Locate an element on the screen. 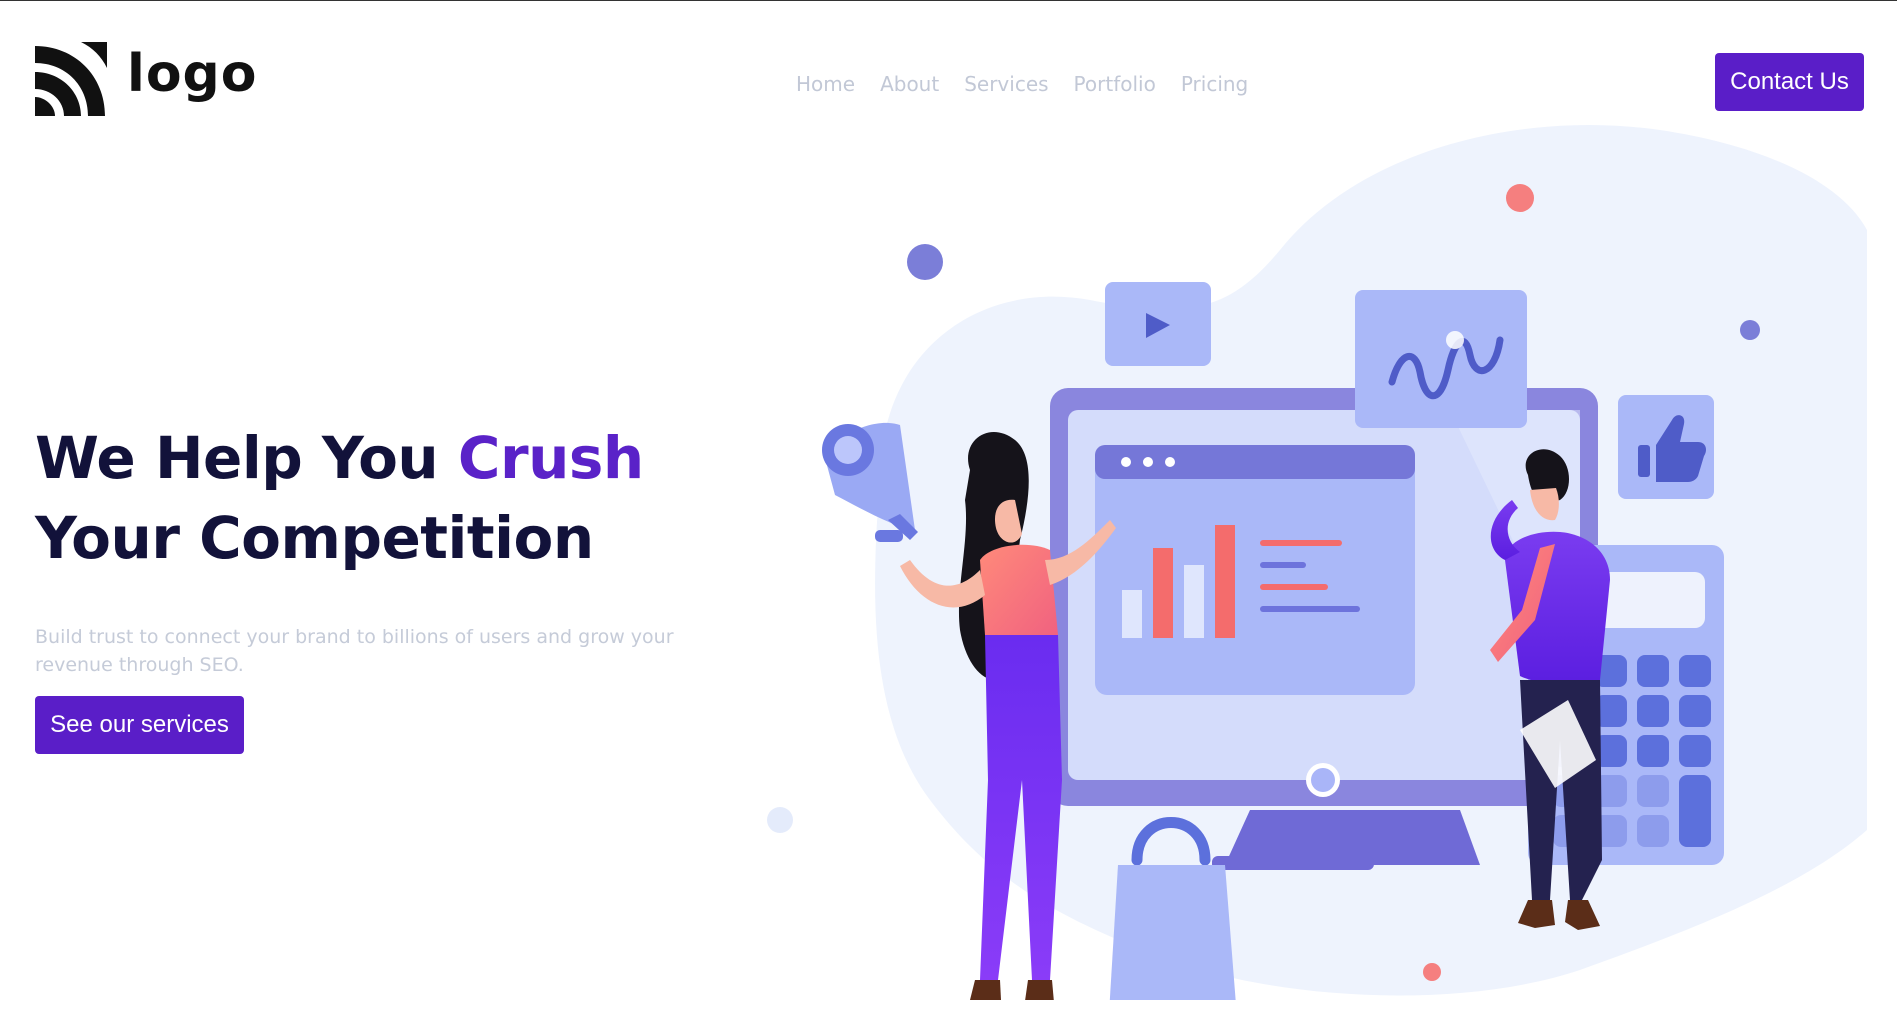 The width and height of the screenshot is (1897, 1020). nav-portfolio: Portfolio is located at coordinates (1115, 84).